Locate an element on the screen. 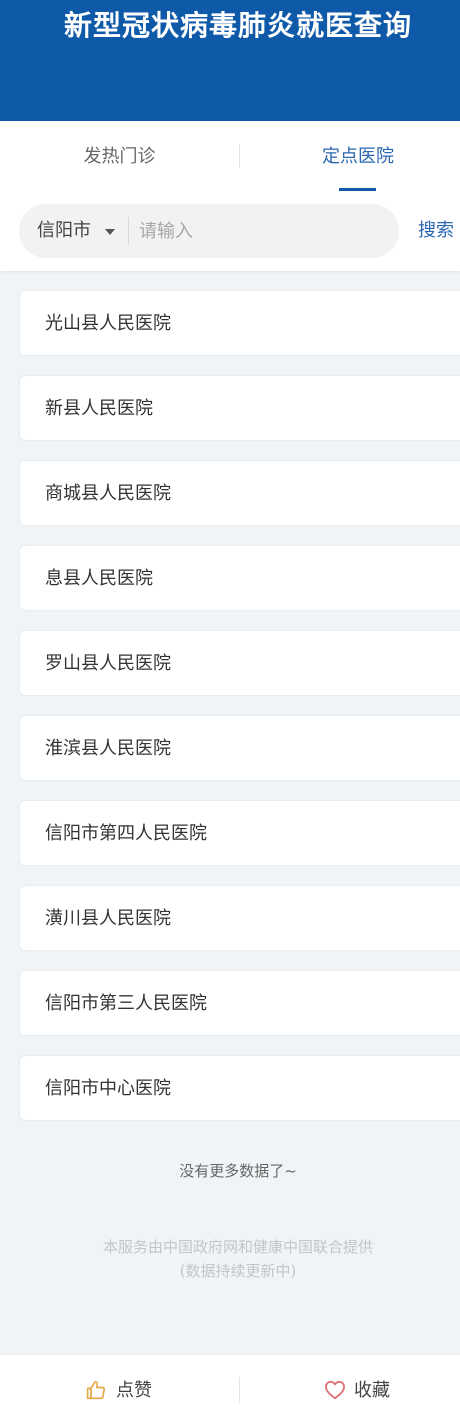 The width and height of the screenshot is (460, 1424). search-box: 信阳市 is located at coordinates (209, 231).